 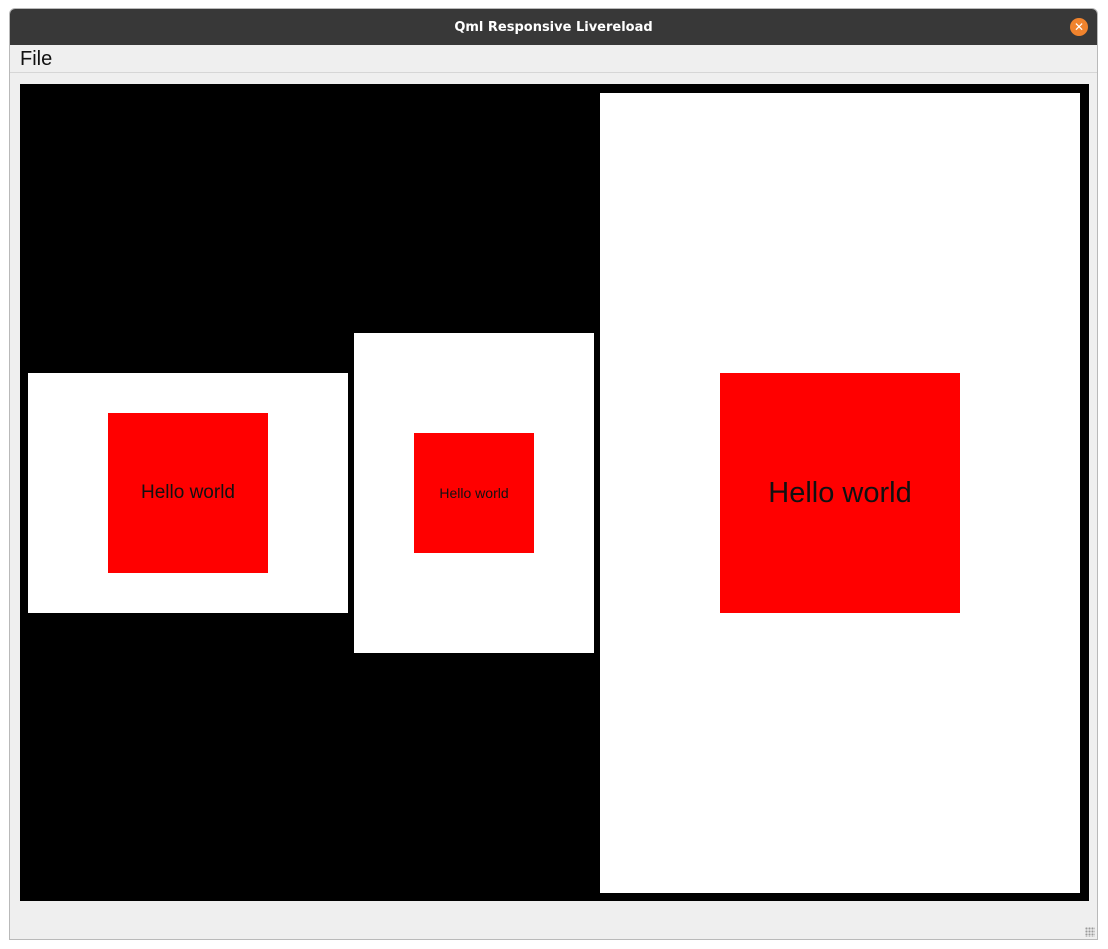 I want to click on resize-grip, so click(x=1090, y=932).